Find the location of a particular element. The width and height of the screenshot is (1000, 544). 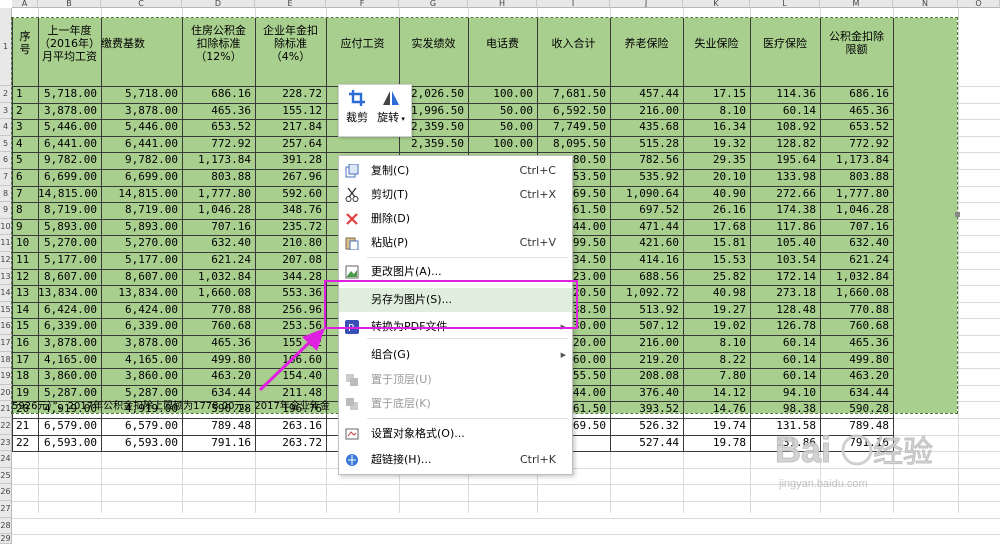

table-border is located at coordinates (893, 235).